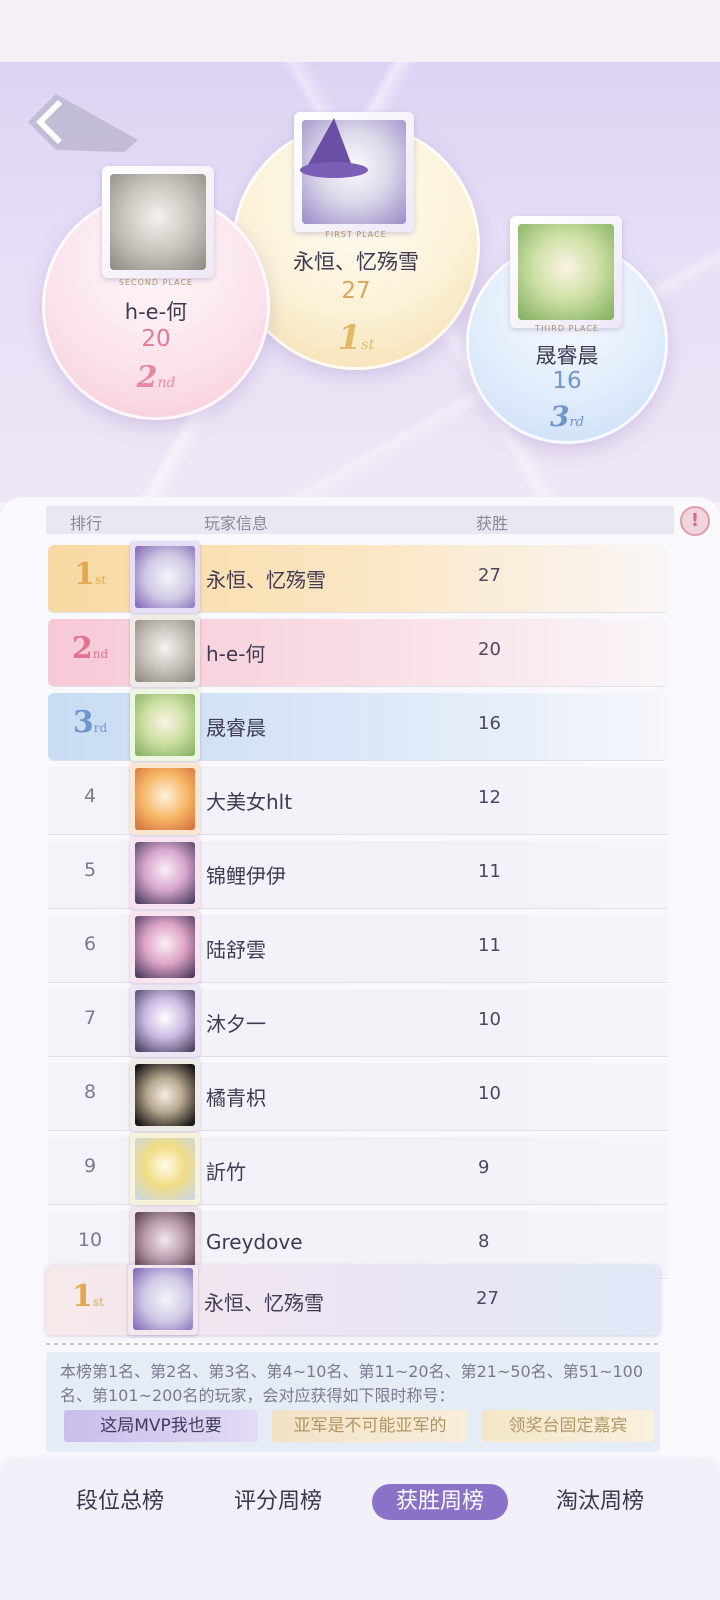 This screenshot has height=1600, width=720. I want to click on player-wins: 16, so click(489, 723).